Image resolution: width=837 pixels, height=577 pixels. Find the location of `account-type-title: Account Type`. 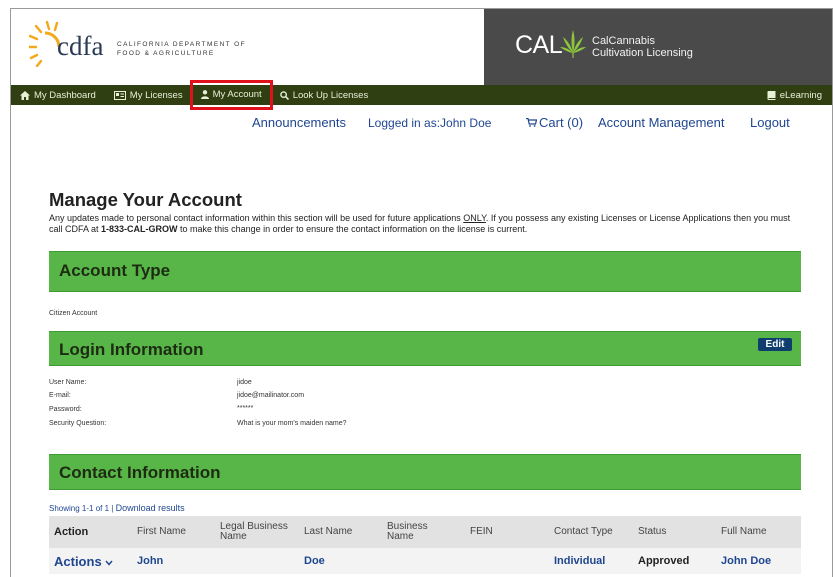

account-type-title: Account Type is located at coordinates (115, 270).